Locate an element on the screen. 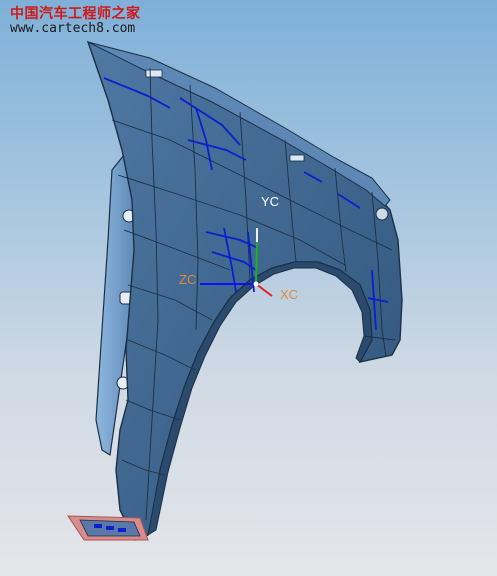  xc-axis-label: XC is located at coordinates (289, 294).